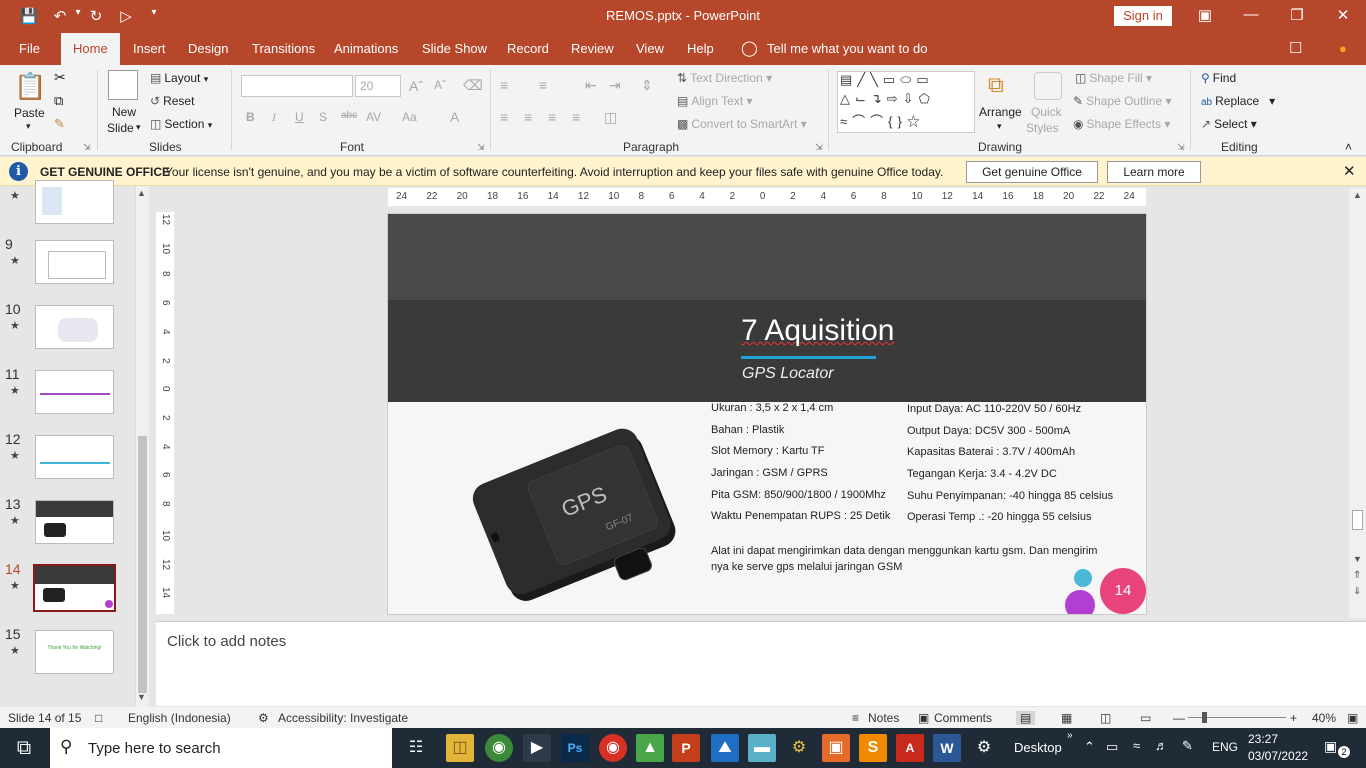 The width and height of the screenshot is (1366, 768). What do you see at coordinates (537, 748) in the screenshot?
I see `app-icon: ▶` at bounding box center [537, 748].